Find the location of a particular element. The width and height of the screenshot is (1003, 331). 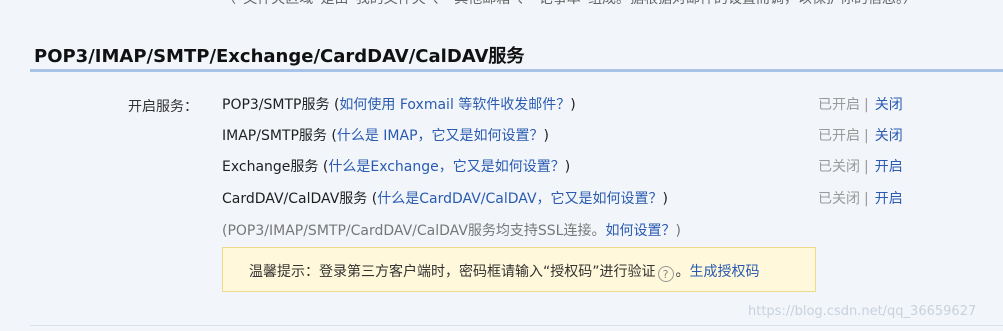

help-link-carddav: 什么是CardDAV/CalDAV，它又是如何设置？ is located at coordinates (519, 199).